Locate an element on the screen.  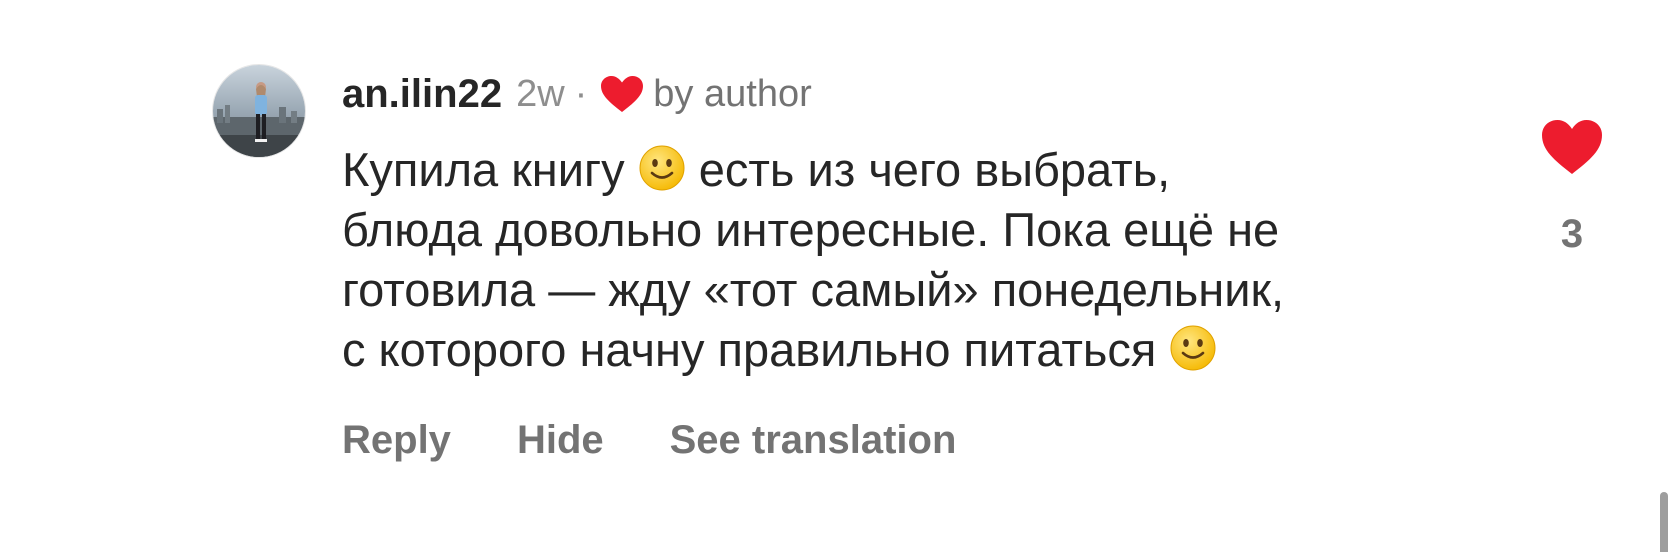
see-translation-button: See translation is located at coordinates (813, 440).